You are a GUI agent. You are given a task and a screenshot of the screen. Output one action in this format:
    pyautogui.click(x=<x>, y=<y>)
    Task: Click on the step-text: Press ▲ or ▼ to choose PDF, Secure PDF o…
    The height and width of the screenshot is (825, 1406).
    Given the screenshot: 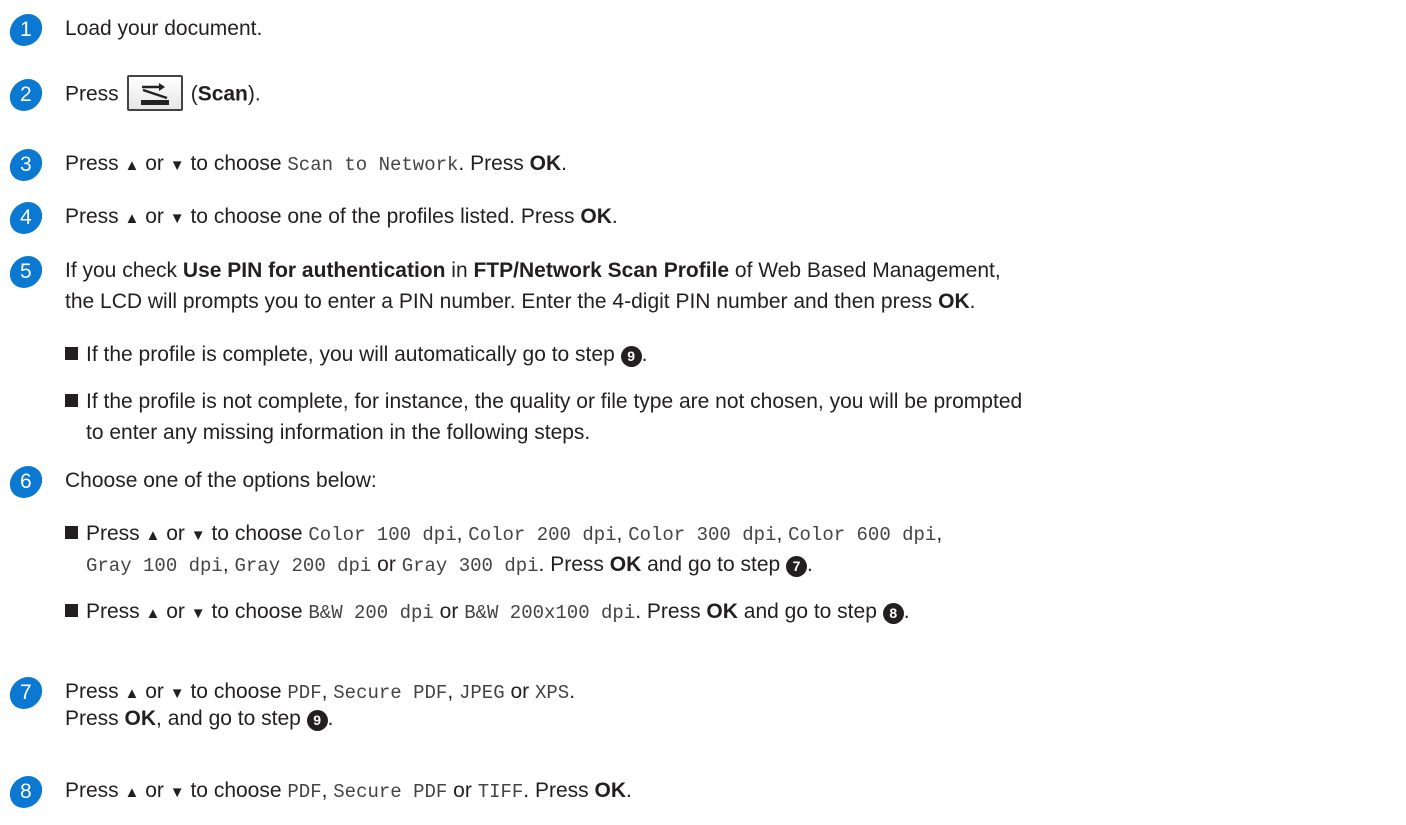 What is the action you would take?
    pyautogui.click(x=348, y=791)
    